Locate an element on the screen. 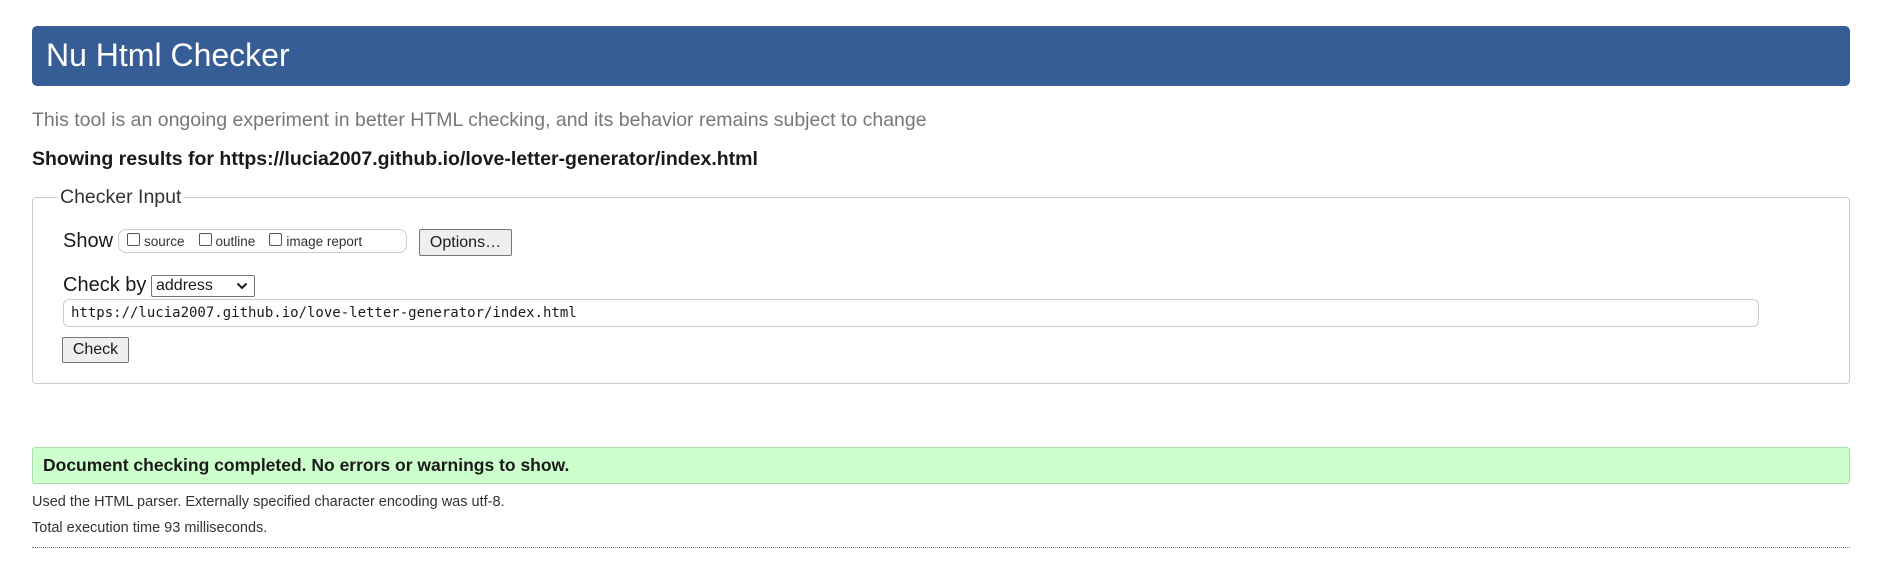 This screenshot has height=582, width=1882. show-image-report-option: image report is located at coordinates (316, 240).